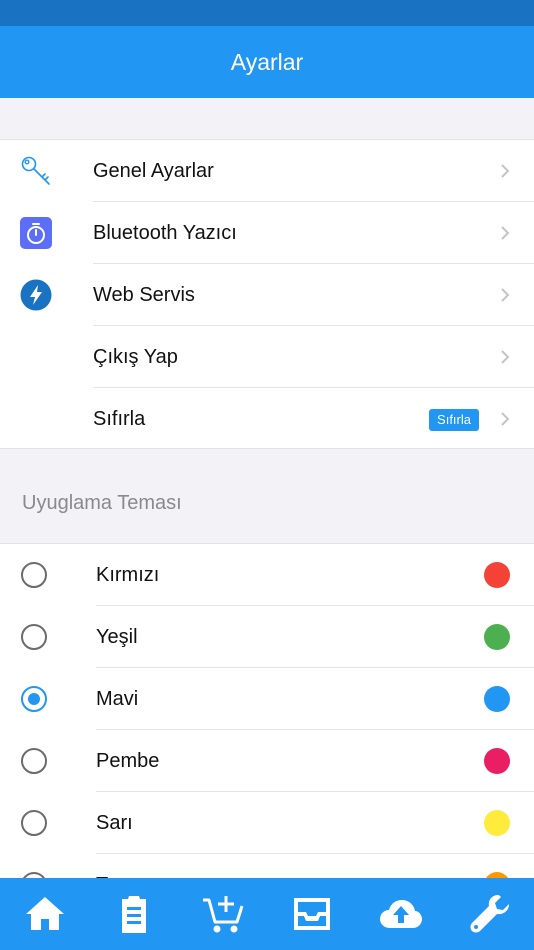 Image resolution: width=534 pixels, height=950 pixels. I want to click on page-title: Ayarlar, so click(267, 61).